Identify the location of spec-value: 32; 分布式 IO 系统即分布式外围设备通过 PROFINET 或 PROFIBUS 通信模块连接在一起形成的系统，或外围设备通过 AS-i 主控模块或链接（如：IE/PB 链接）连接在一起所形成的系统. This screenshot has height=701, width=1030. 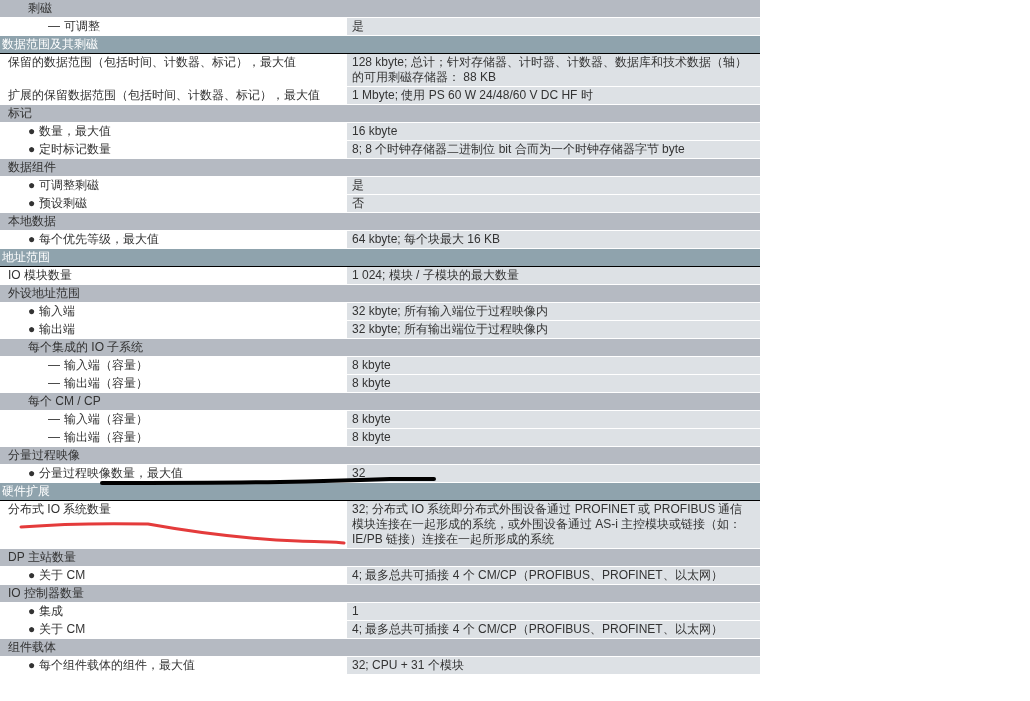
(548, 524).